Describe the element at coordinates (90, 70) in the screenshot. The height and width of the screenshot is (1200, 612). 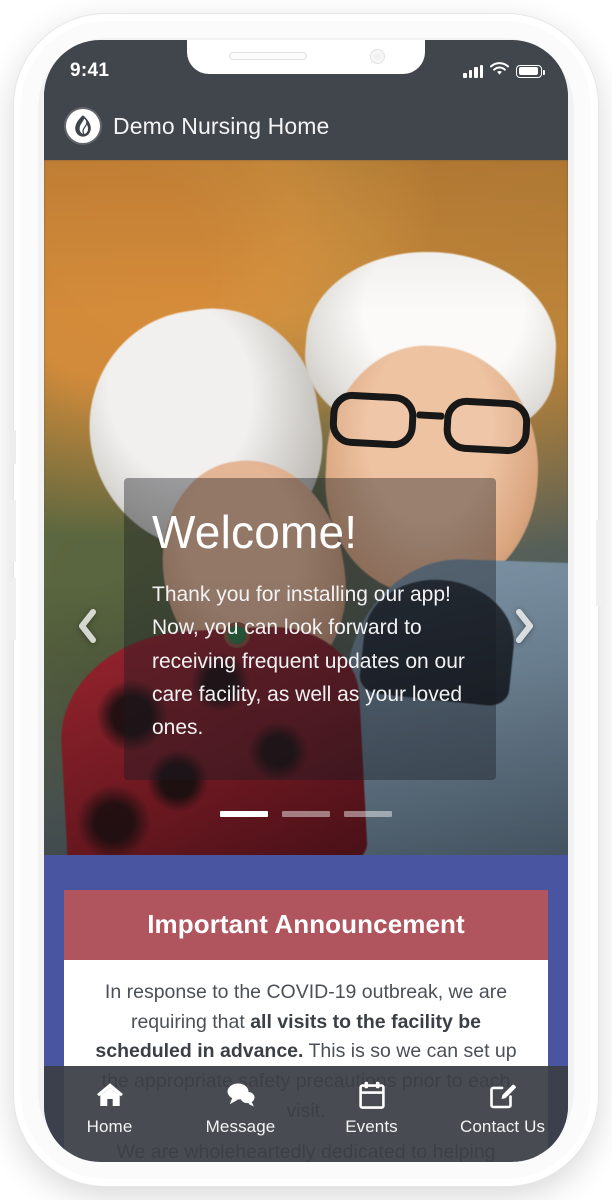
I see `status-bar-clock: 9:41` at that location.